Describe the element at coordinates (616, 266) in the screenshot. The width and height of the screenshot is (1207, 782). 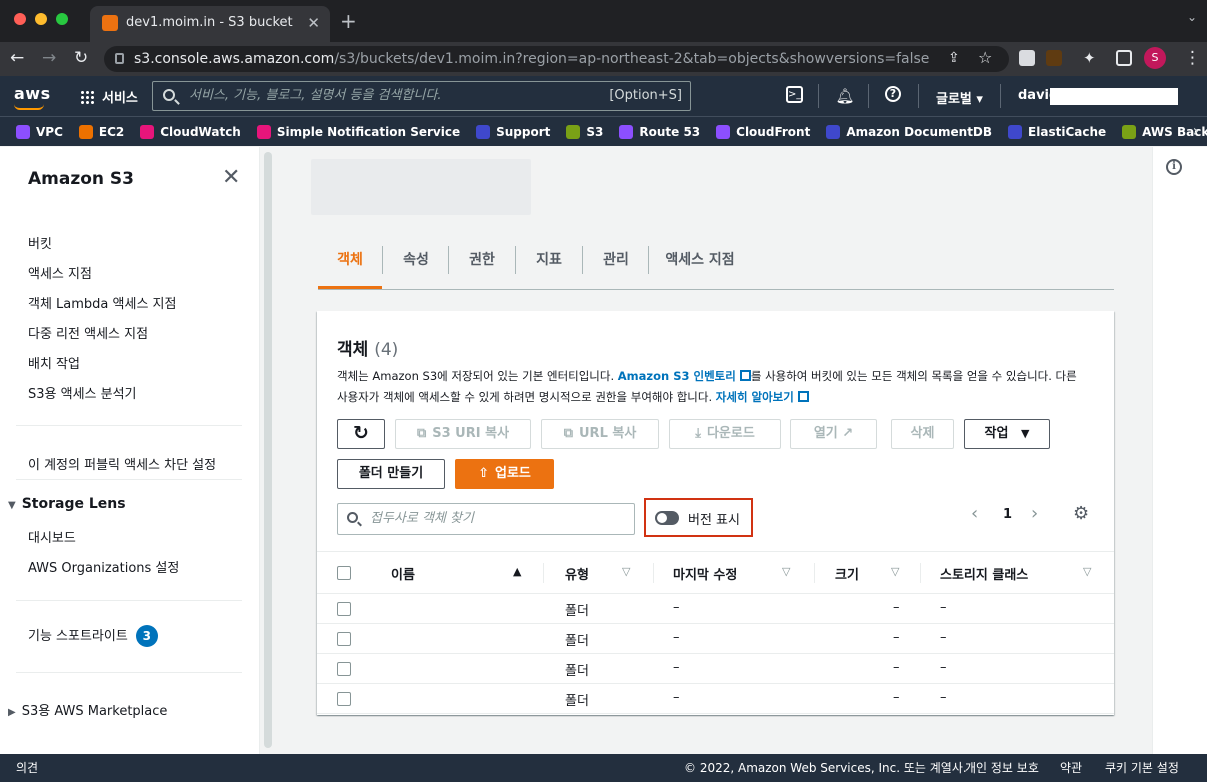
I see `tab-management: 관리` at that location.